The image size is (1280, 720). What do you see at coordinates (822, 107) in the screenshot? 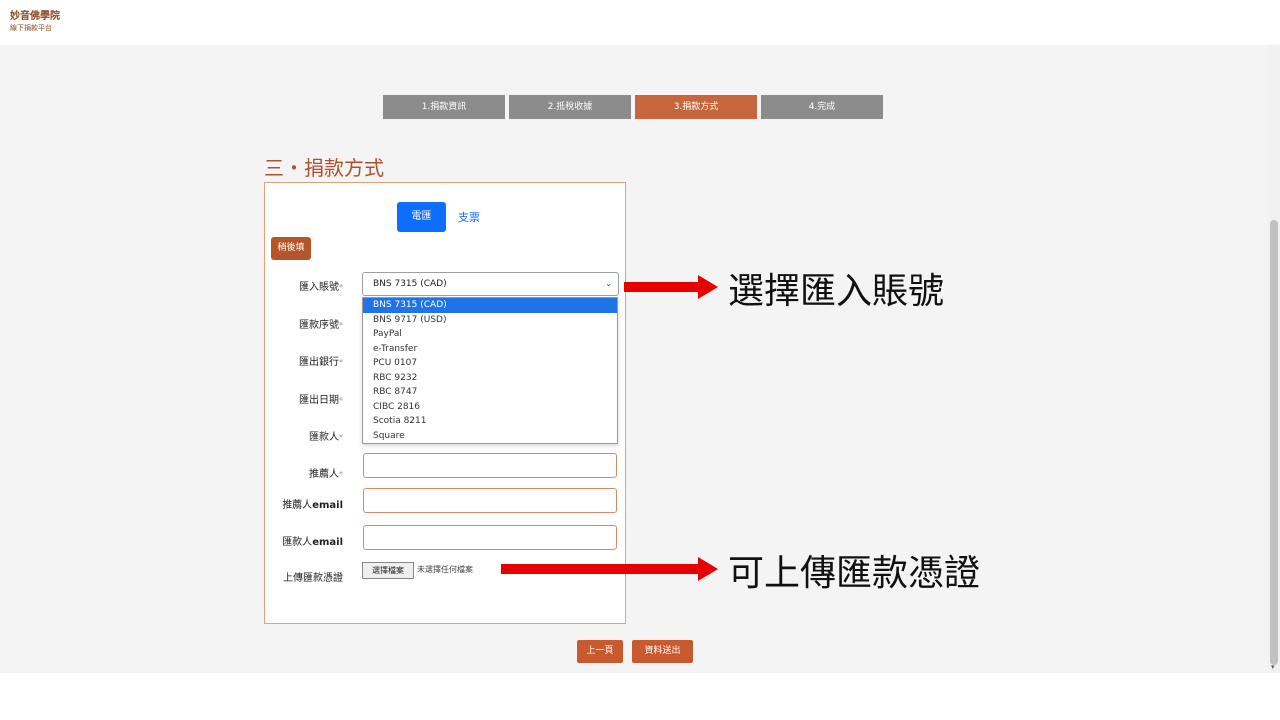
I see `step-4: 4.完成` at bounding box center [822, 107].